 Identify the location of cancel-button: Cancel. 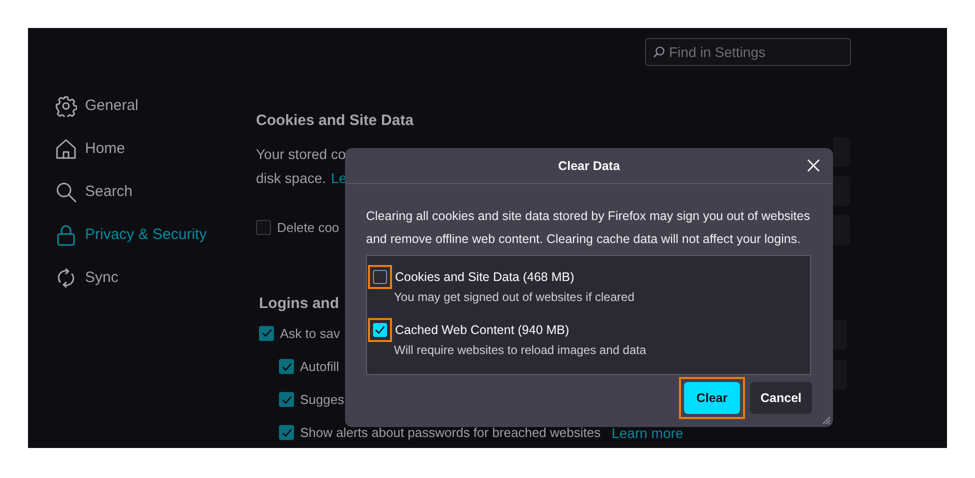
(781, 398).